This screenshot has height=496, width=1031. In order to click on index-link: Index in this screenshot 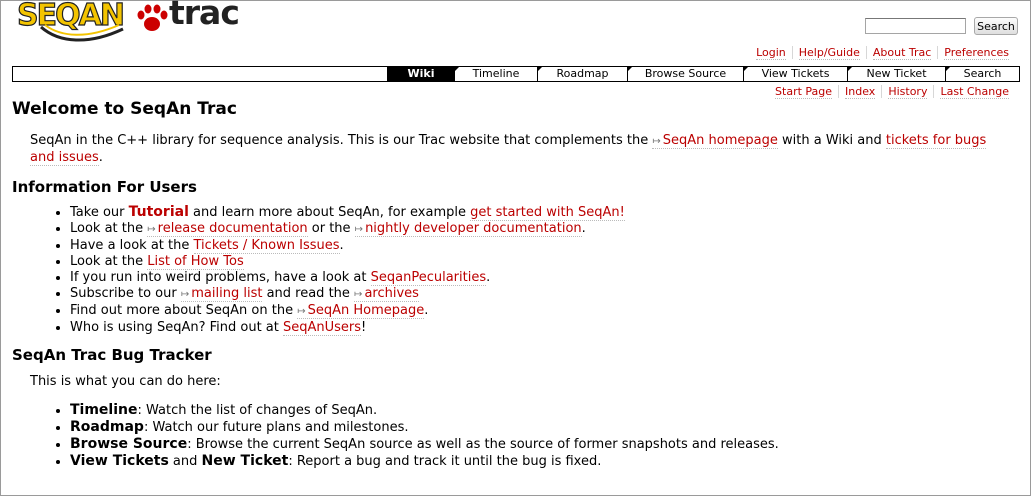, I will do `click(860, 92)`.